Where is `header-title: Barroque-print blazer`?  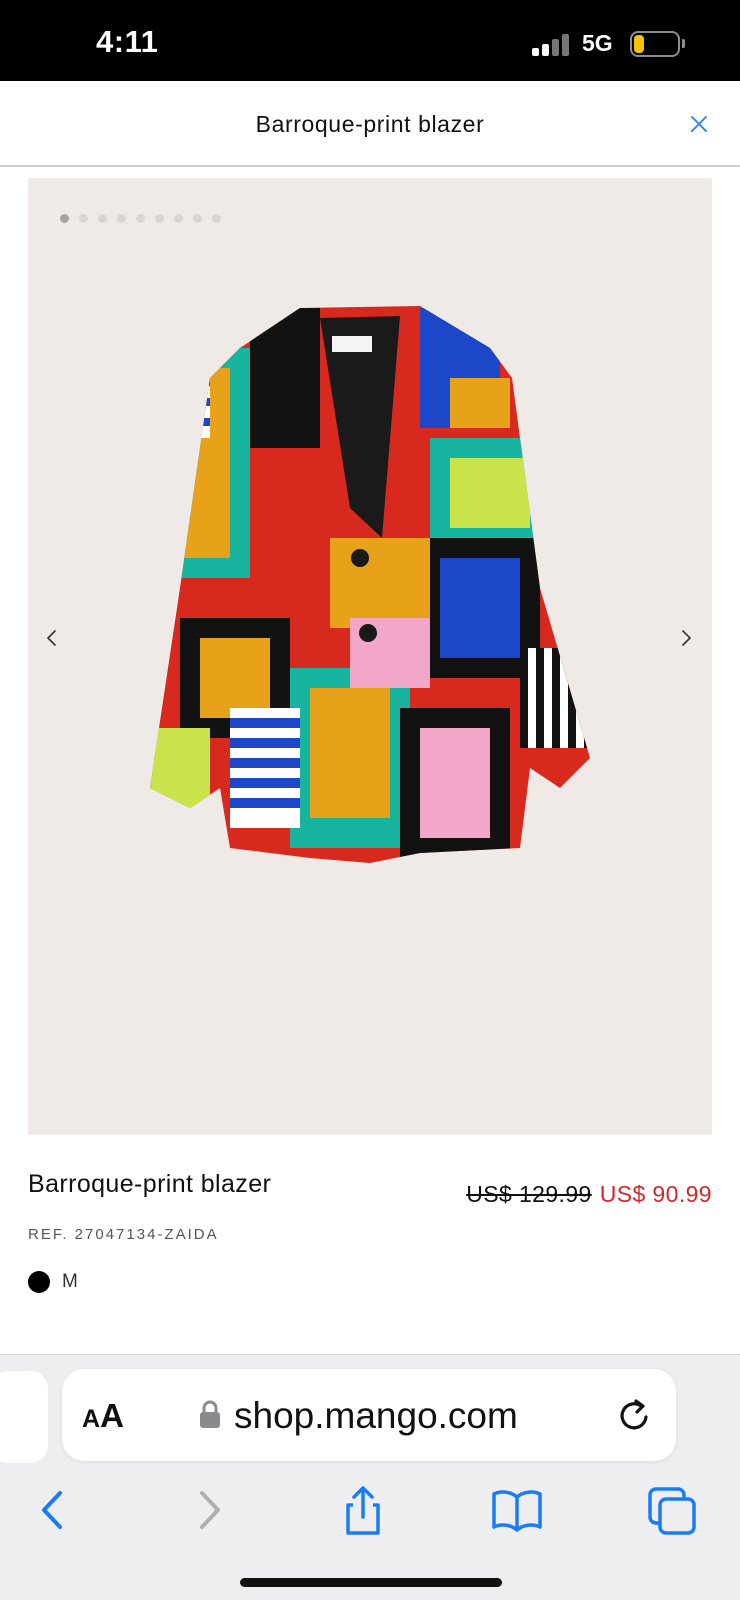
header-title: Barroque-print blazer is located at coordinates (370, 124).